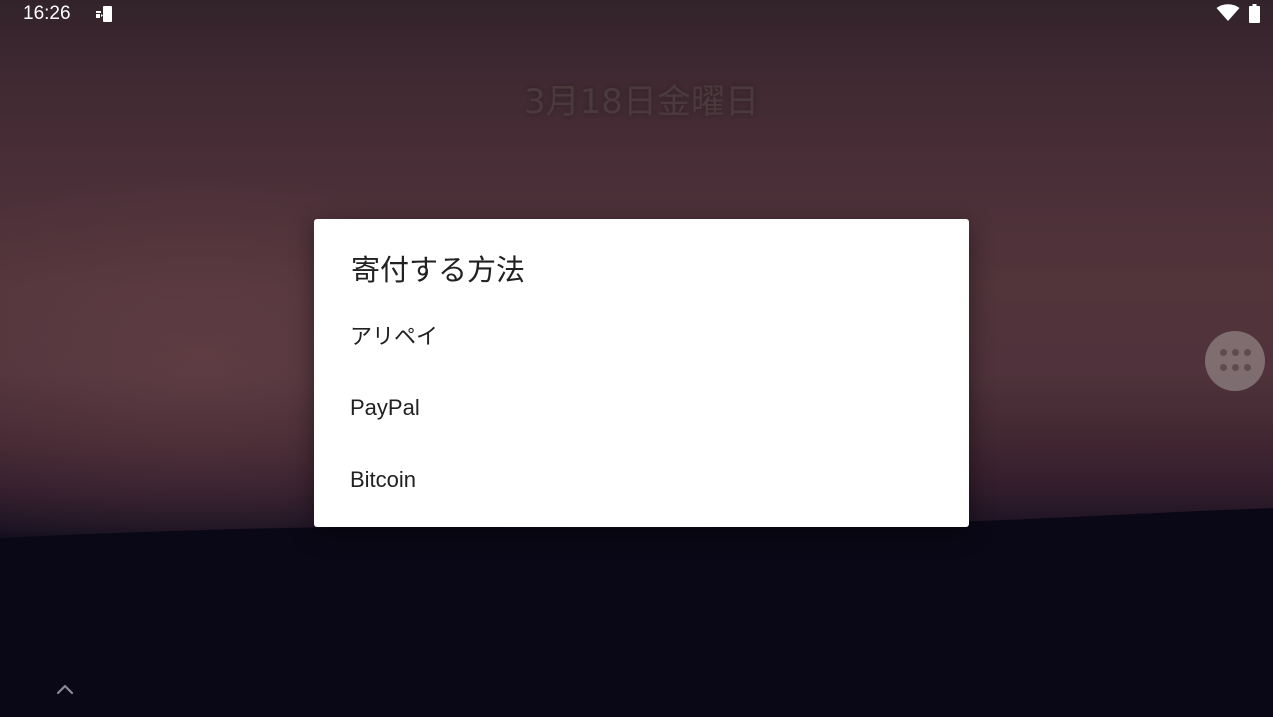 Image resolution: width=1273 pixels, height=717 pixels. I want to click on dialog-title: 寄付する方法, so click(438, 270).